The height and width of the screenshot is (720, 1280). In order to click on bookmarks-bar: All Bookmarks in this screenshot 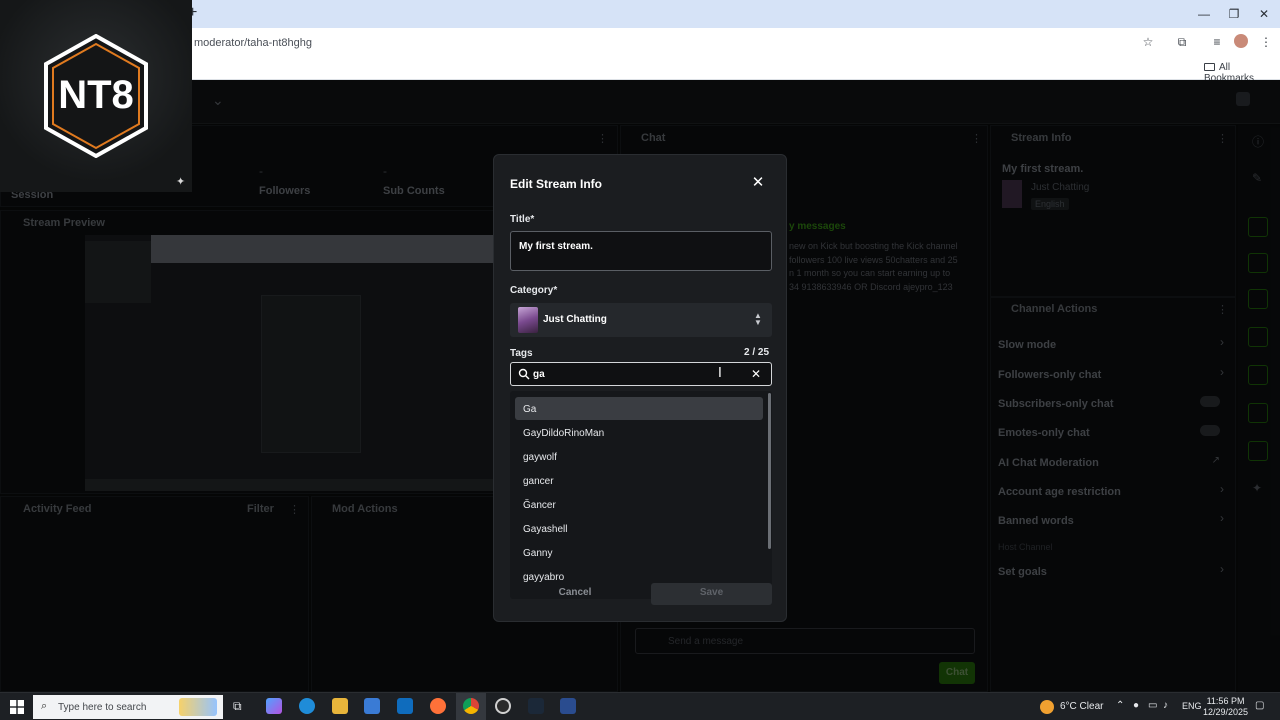, I will do `click(640, 70)`.